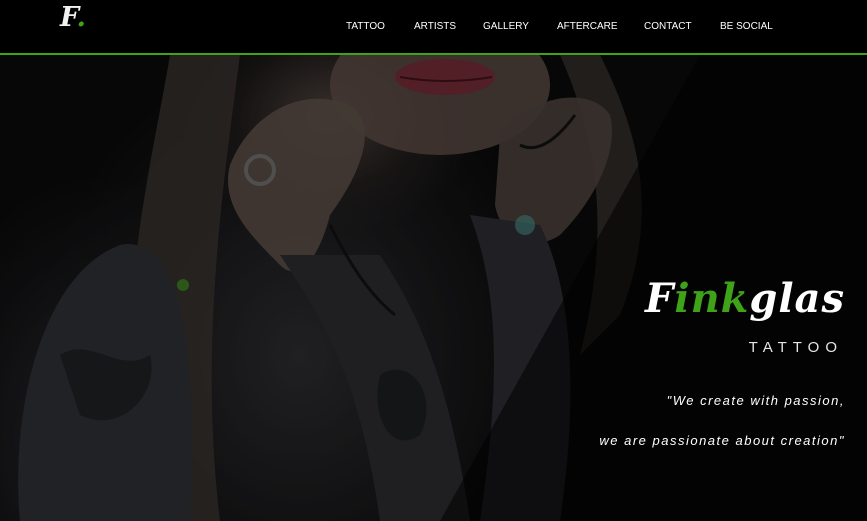 The height and width of the screenshot is (521, 867). What do you see at coordinates (797, 298) in the screenshot?
I see `brand-title-suffix: glas` at bounding box center [797, 298].